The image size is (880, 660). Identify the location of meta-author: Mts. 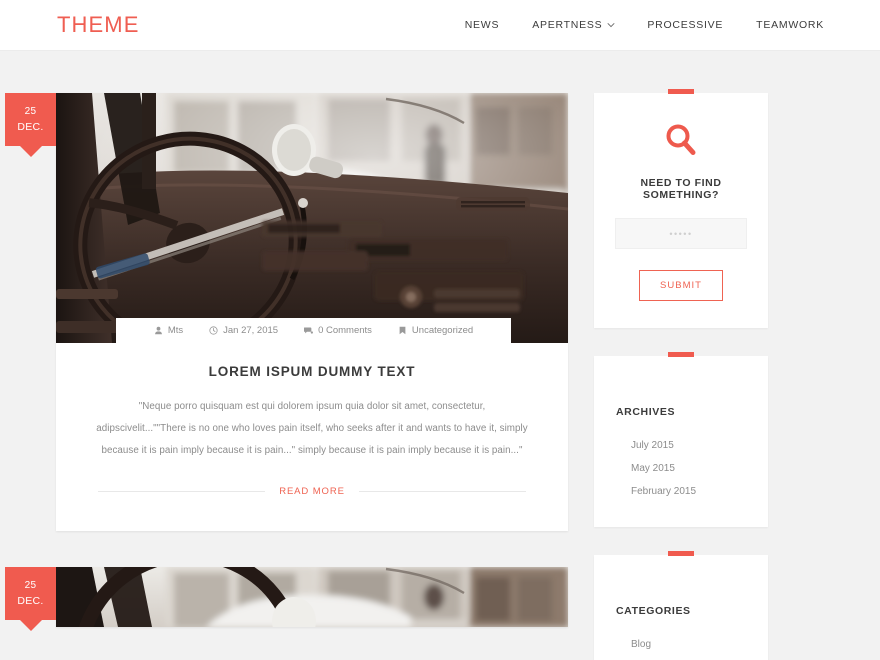
(168, 330).